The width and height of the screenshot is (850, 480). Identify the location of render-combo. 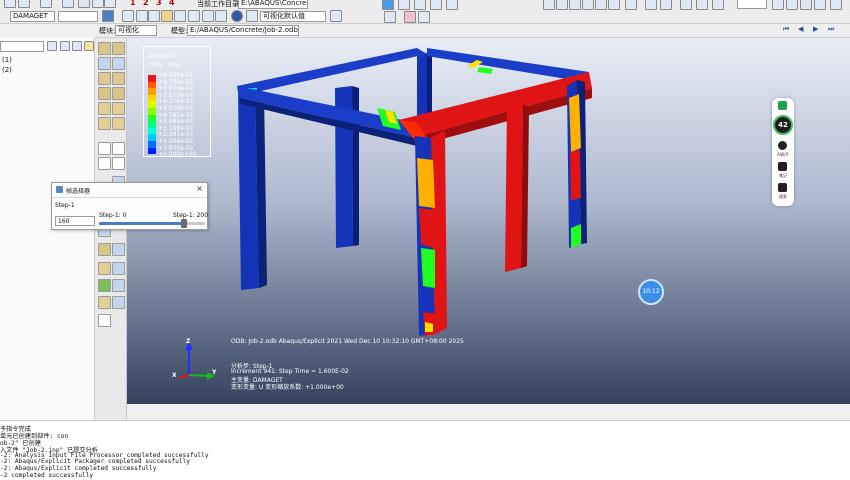
(752, 4).